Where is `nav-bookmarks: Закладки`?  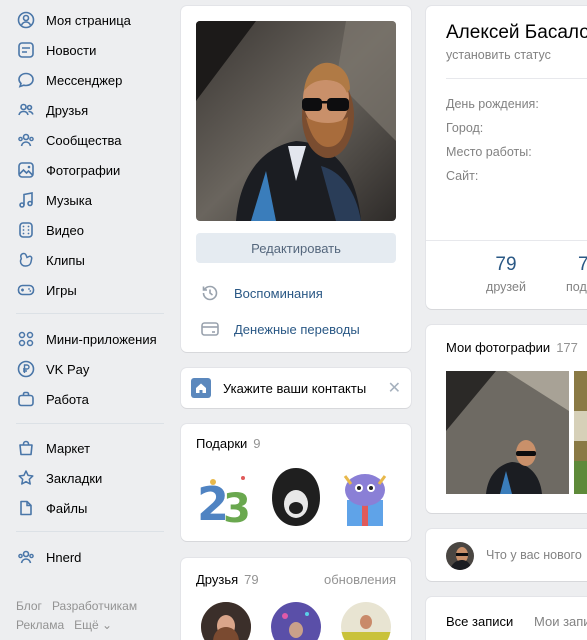 nav-bookmarks: Закладки is located at coordinates (59, 478).